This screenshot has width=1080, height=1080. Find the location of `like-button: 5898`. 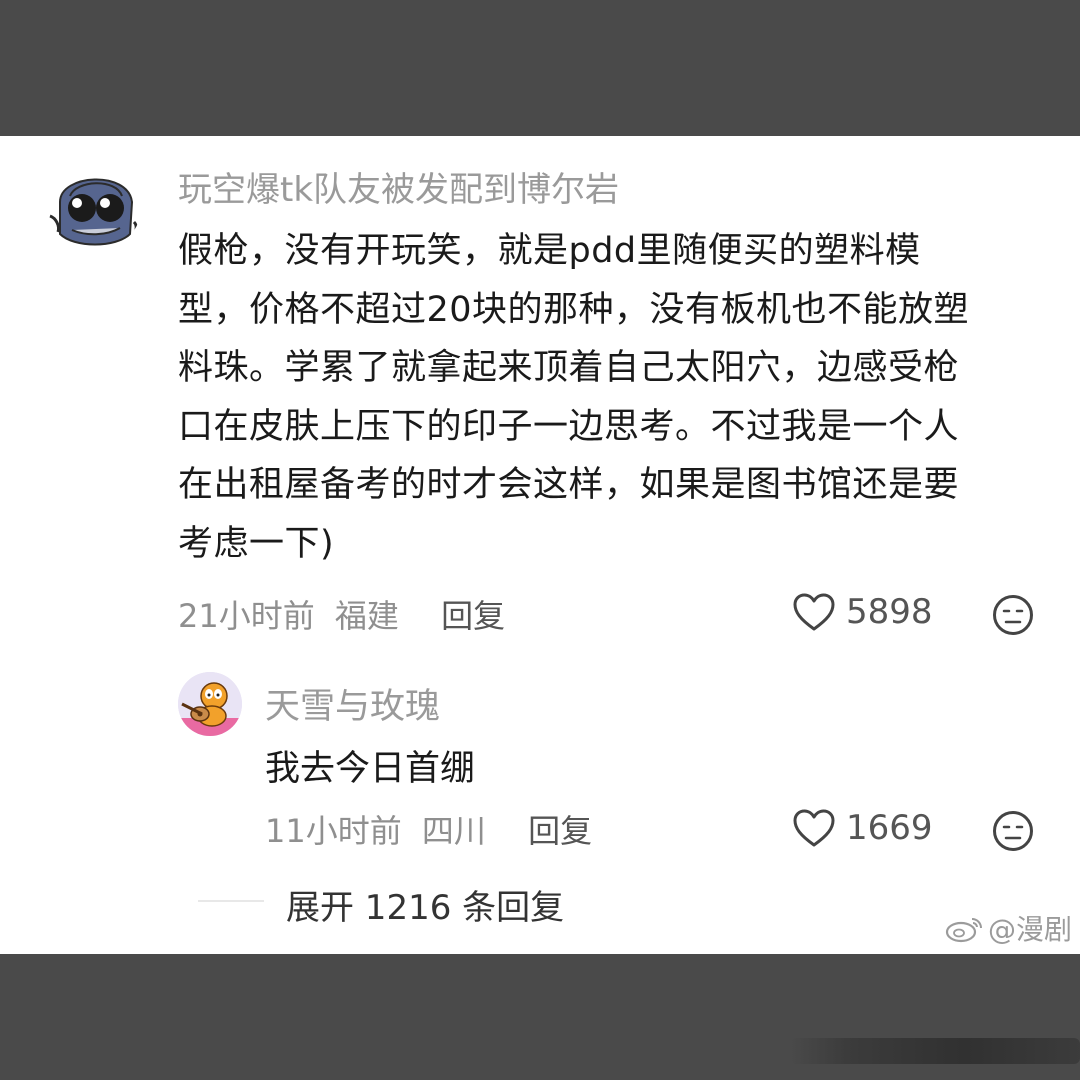

like-button: 5898 is located at coordinates (862, 612).